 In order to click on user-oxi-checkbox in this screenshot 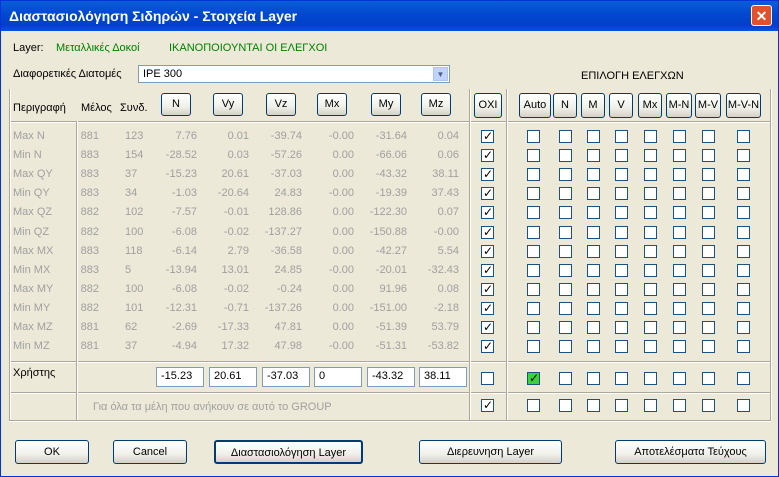, I will do `click(487, 378)`.